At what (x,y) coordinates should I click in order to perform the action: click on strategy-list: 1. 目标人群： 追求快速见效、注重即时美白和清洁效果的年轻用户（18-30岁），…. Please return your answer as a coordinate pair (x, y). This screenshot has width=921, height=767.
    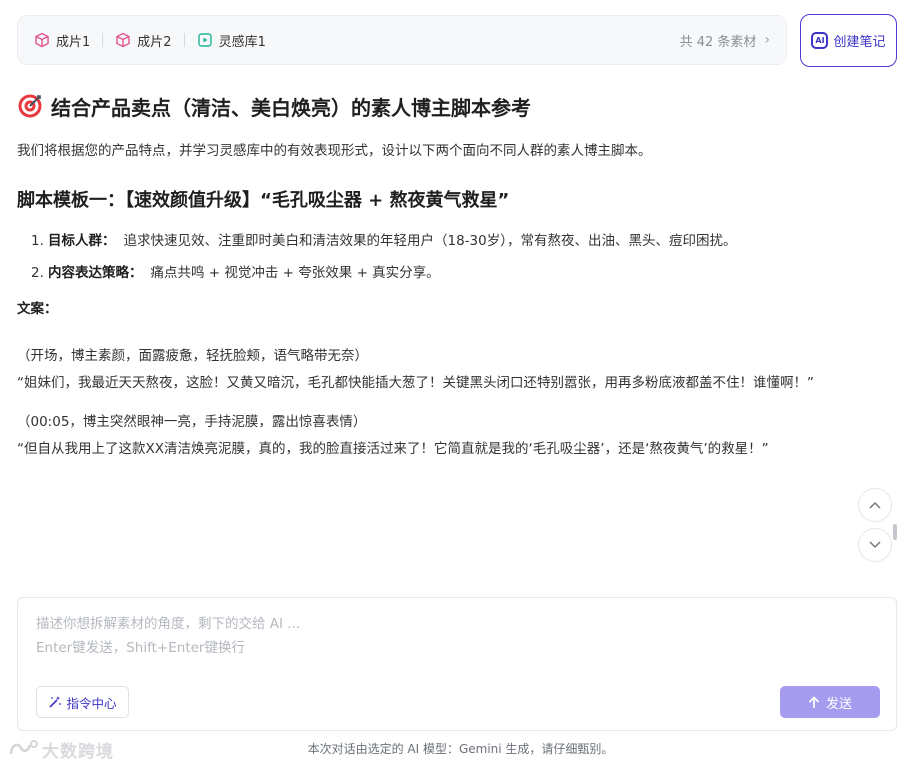
    Looking at the image, I should click on (427, 257).